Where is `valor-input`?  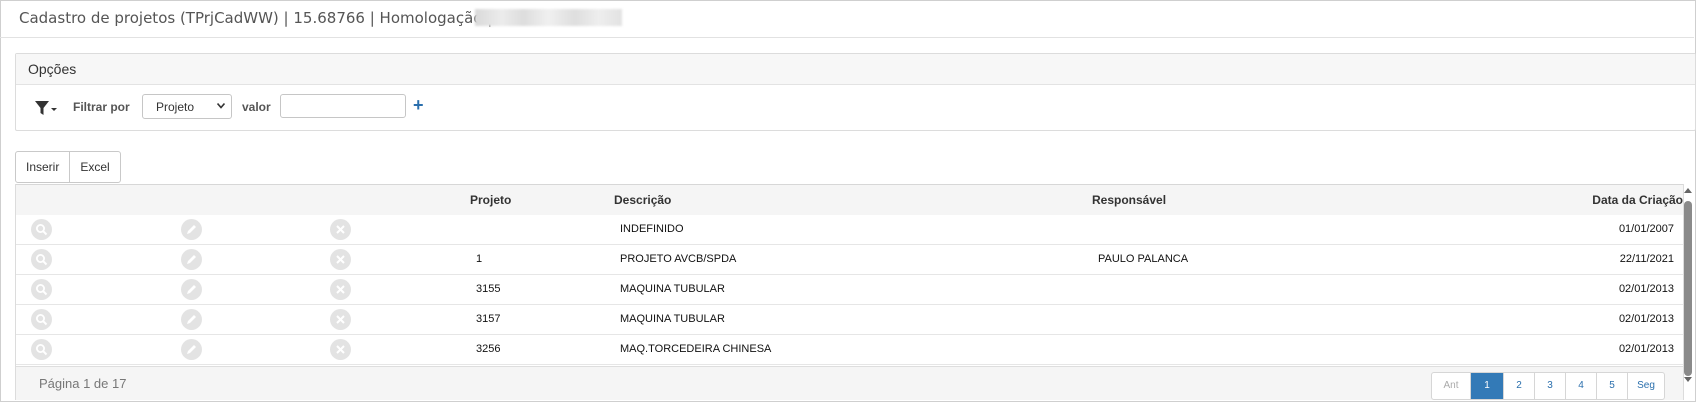 valor-input is located at coordinates (343, 106).